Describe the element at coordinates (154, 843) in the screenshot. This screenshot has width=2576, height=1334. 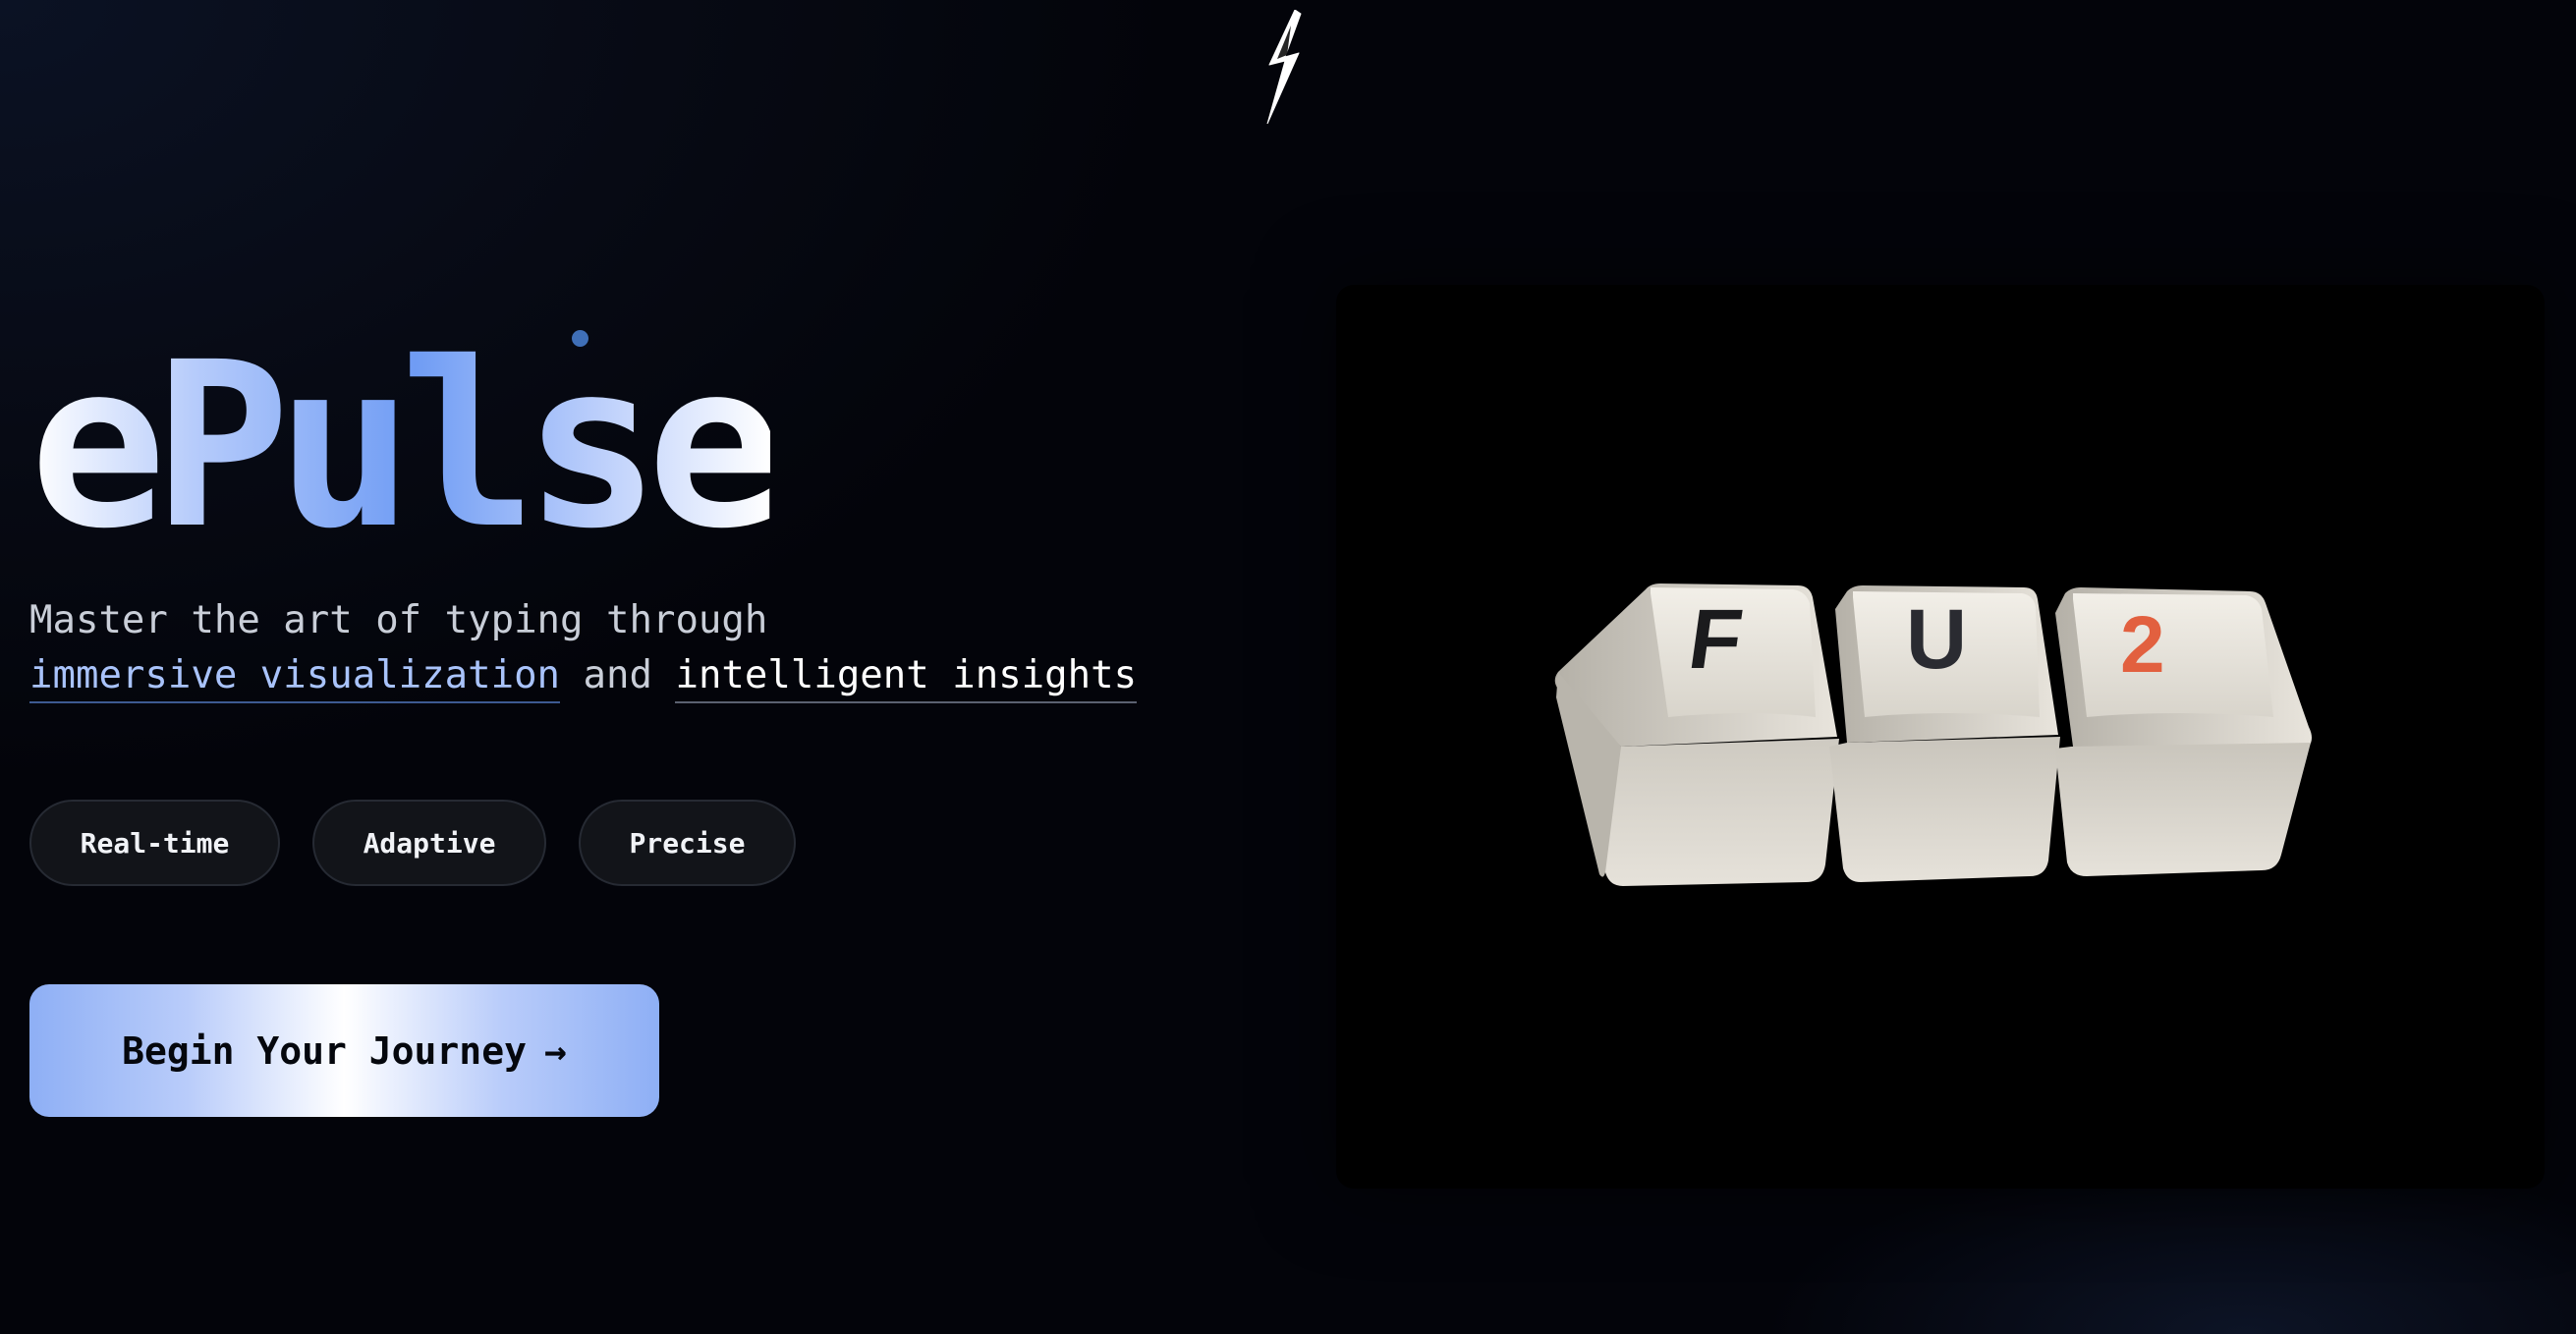
I see `feature-pill-realtime: Real-time` at that location.